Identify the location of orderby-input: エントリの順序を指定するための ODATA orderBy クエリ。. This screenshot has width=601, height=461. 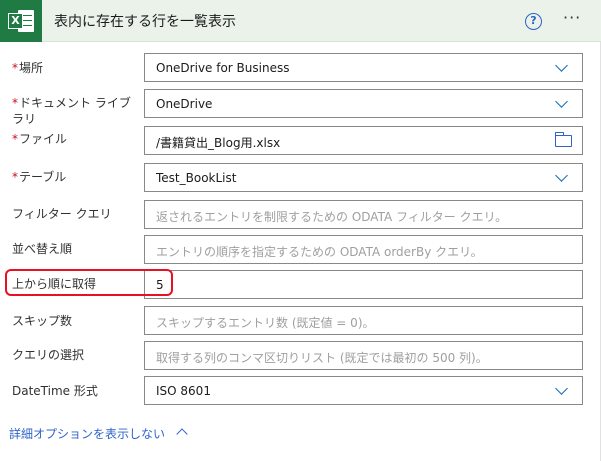
(363, 249).